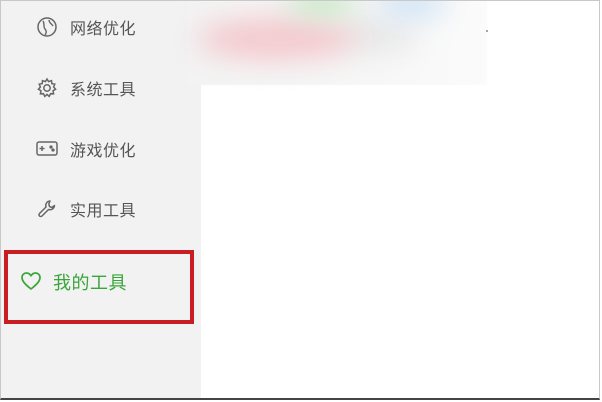  I want to click on sidebar-item-label: 实用工具, so click(103, 210).